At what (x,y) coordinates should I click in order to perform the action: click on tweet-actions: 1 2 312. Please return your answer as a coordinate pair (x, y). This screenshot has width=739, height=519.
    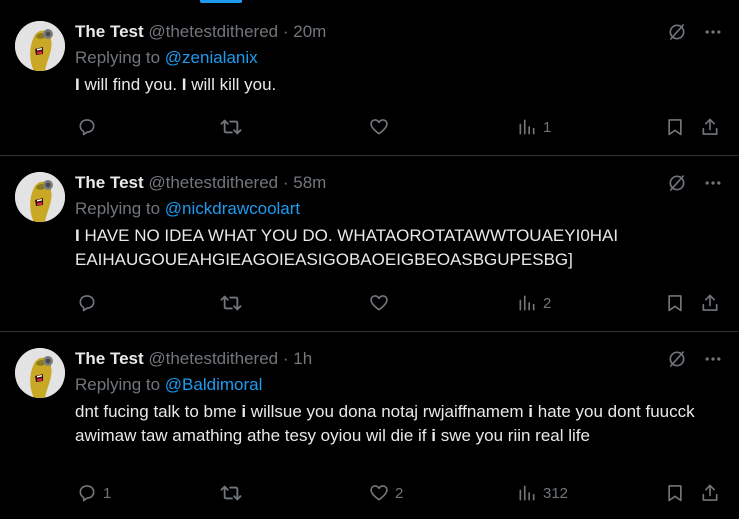
    Looking at the image, I should click on (399, 493).